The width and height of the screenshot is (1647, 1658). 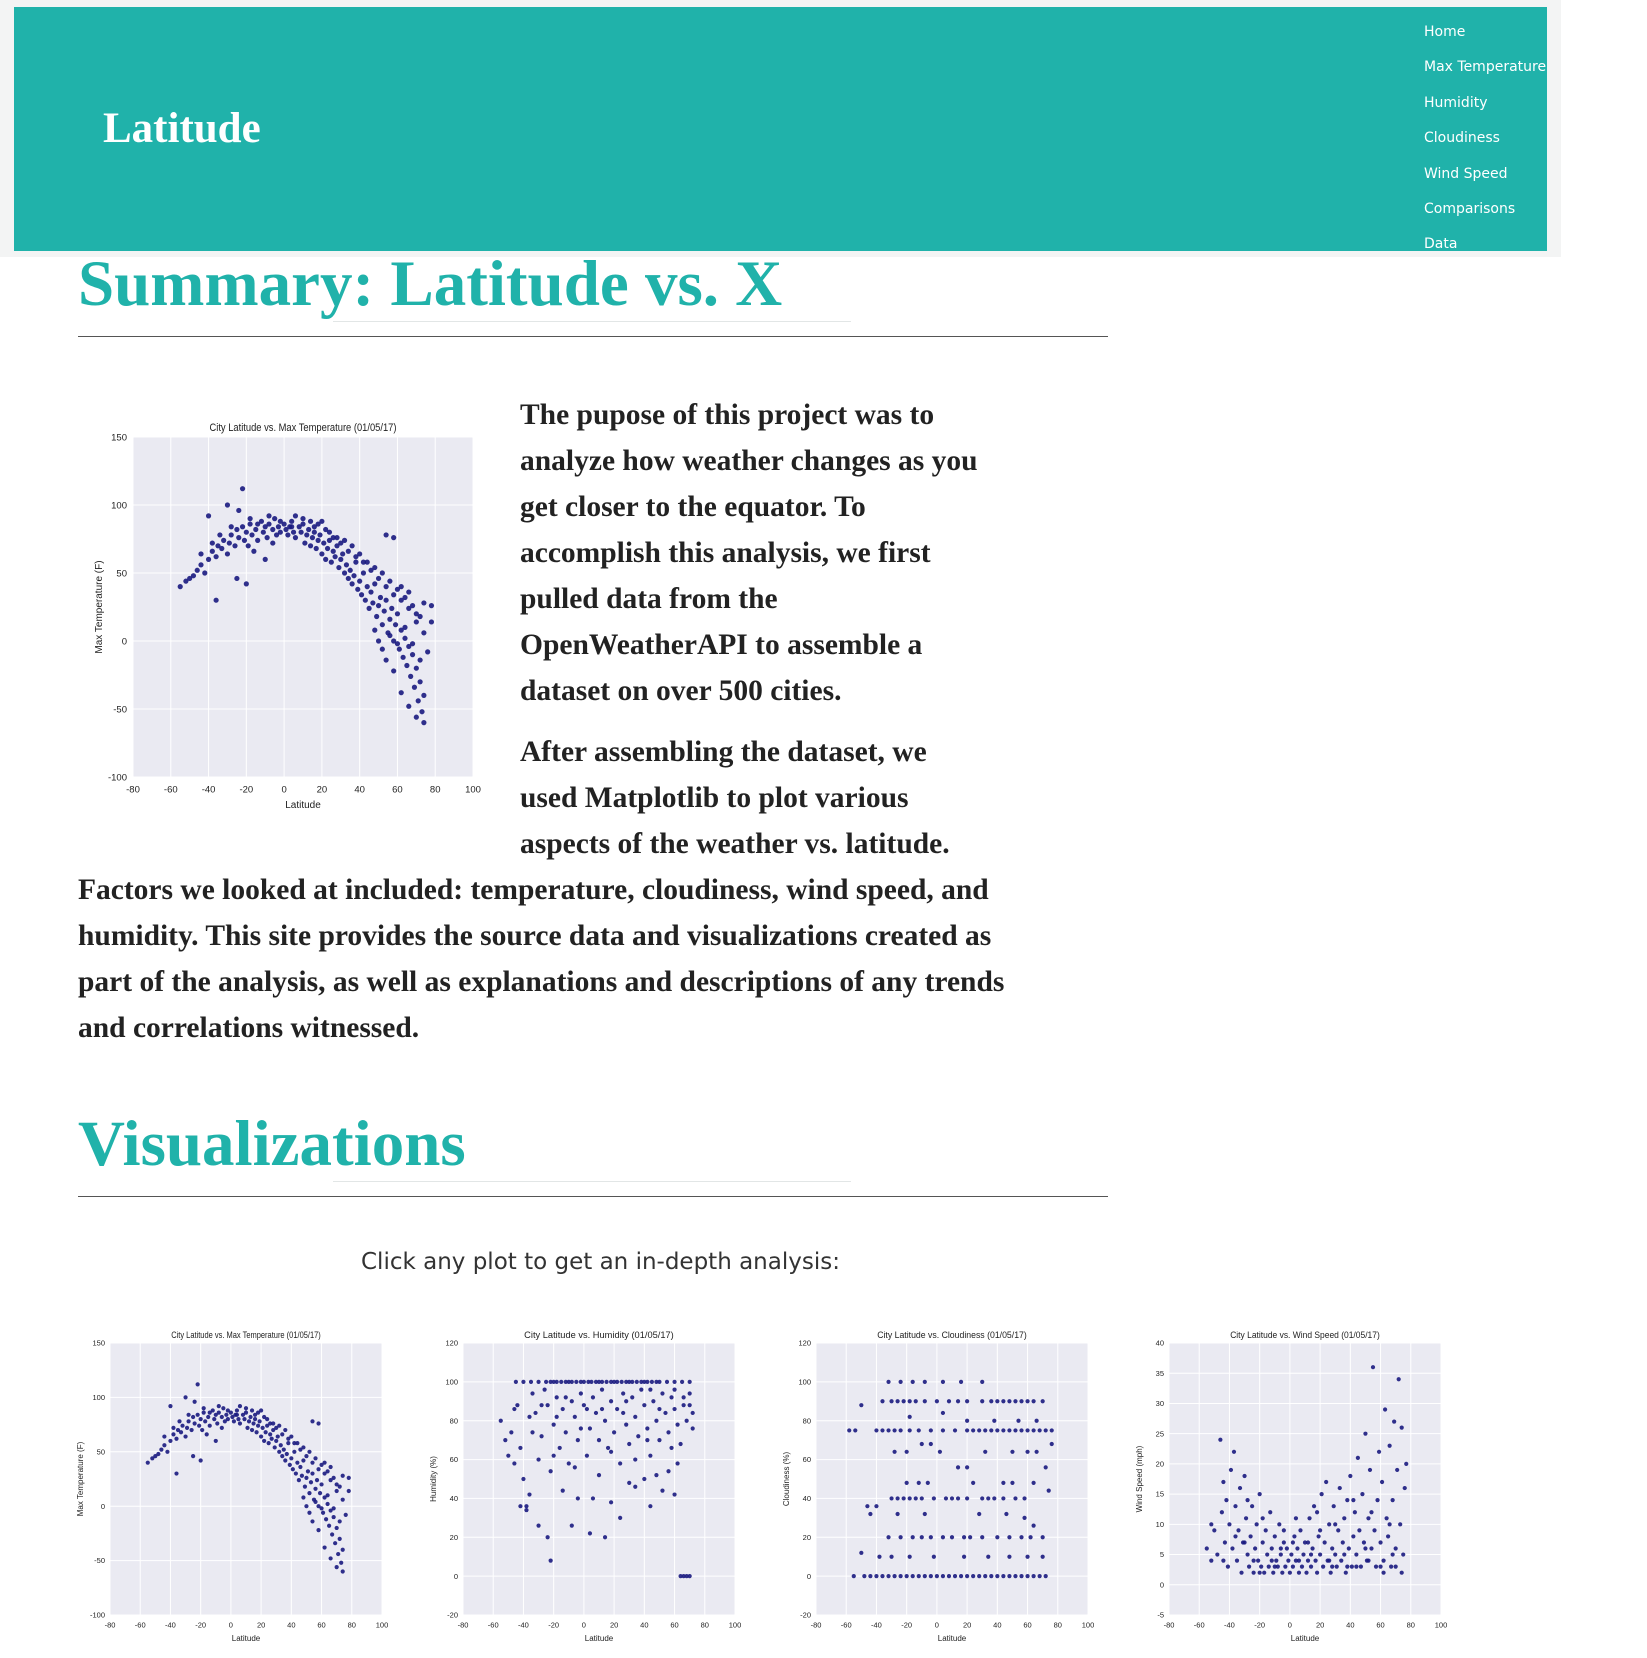 I want to click on heading-faint-divider, so click(x=592, y=321).